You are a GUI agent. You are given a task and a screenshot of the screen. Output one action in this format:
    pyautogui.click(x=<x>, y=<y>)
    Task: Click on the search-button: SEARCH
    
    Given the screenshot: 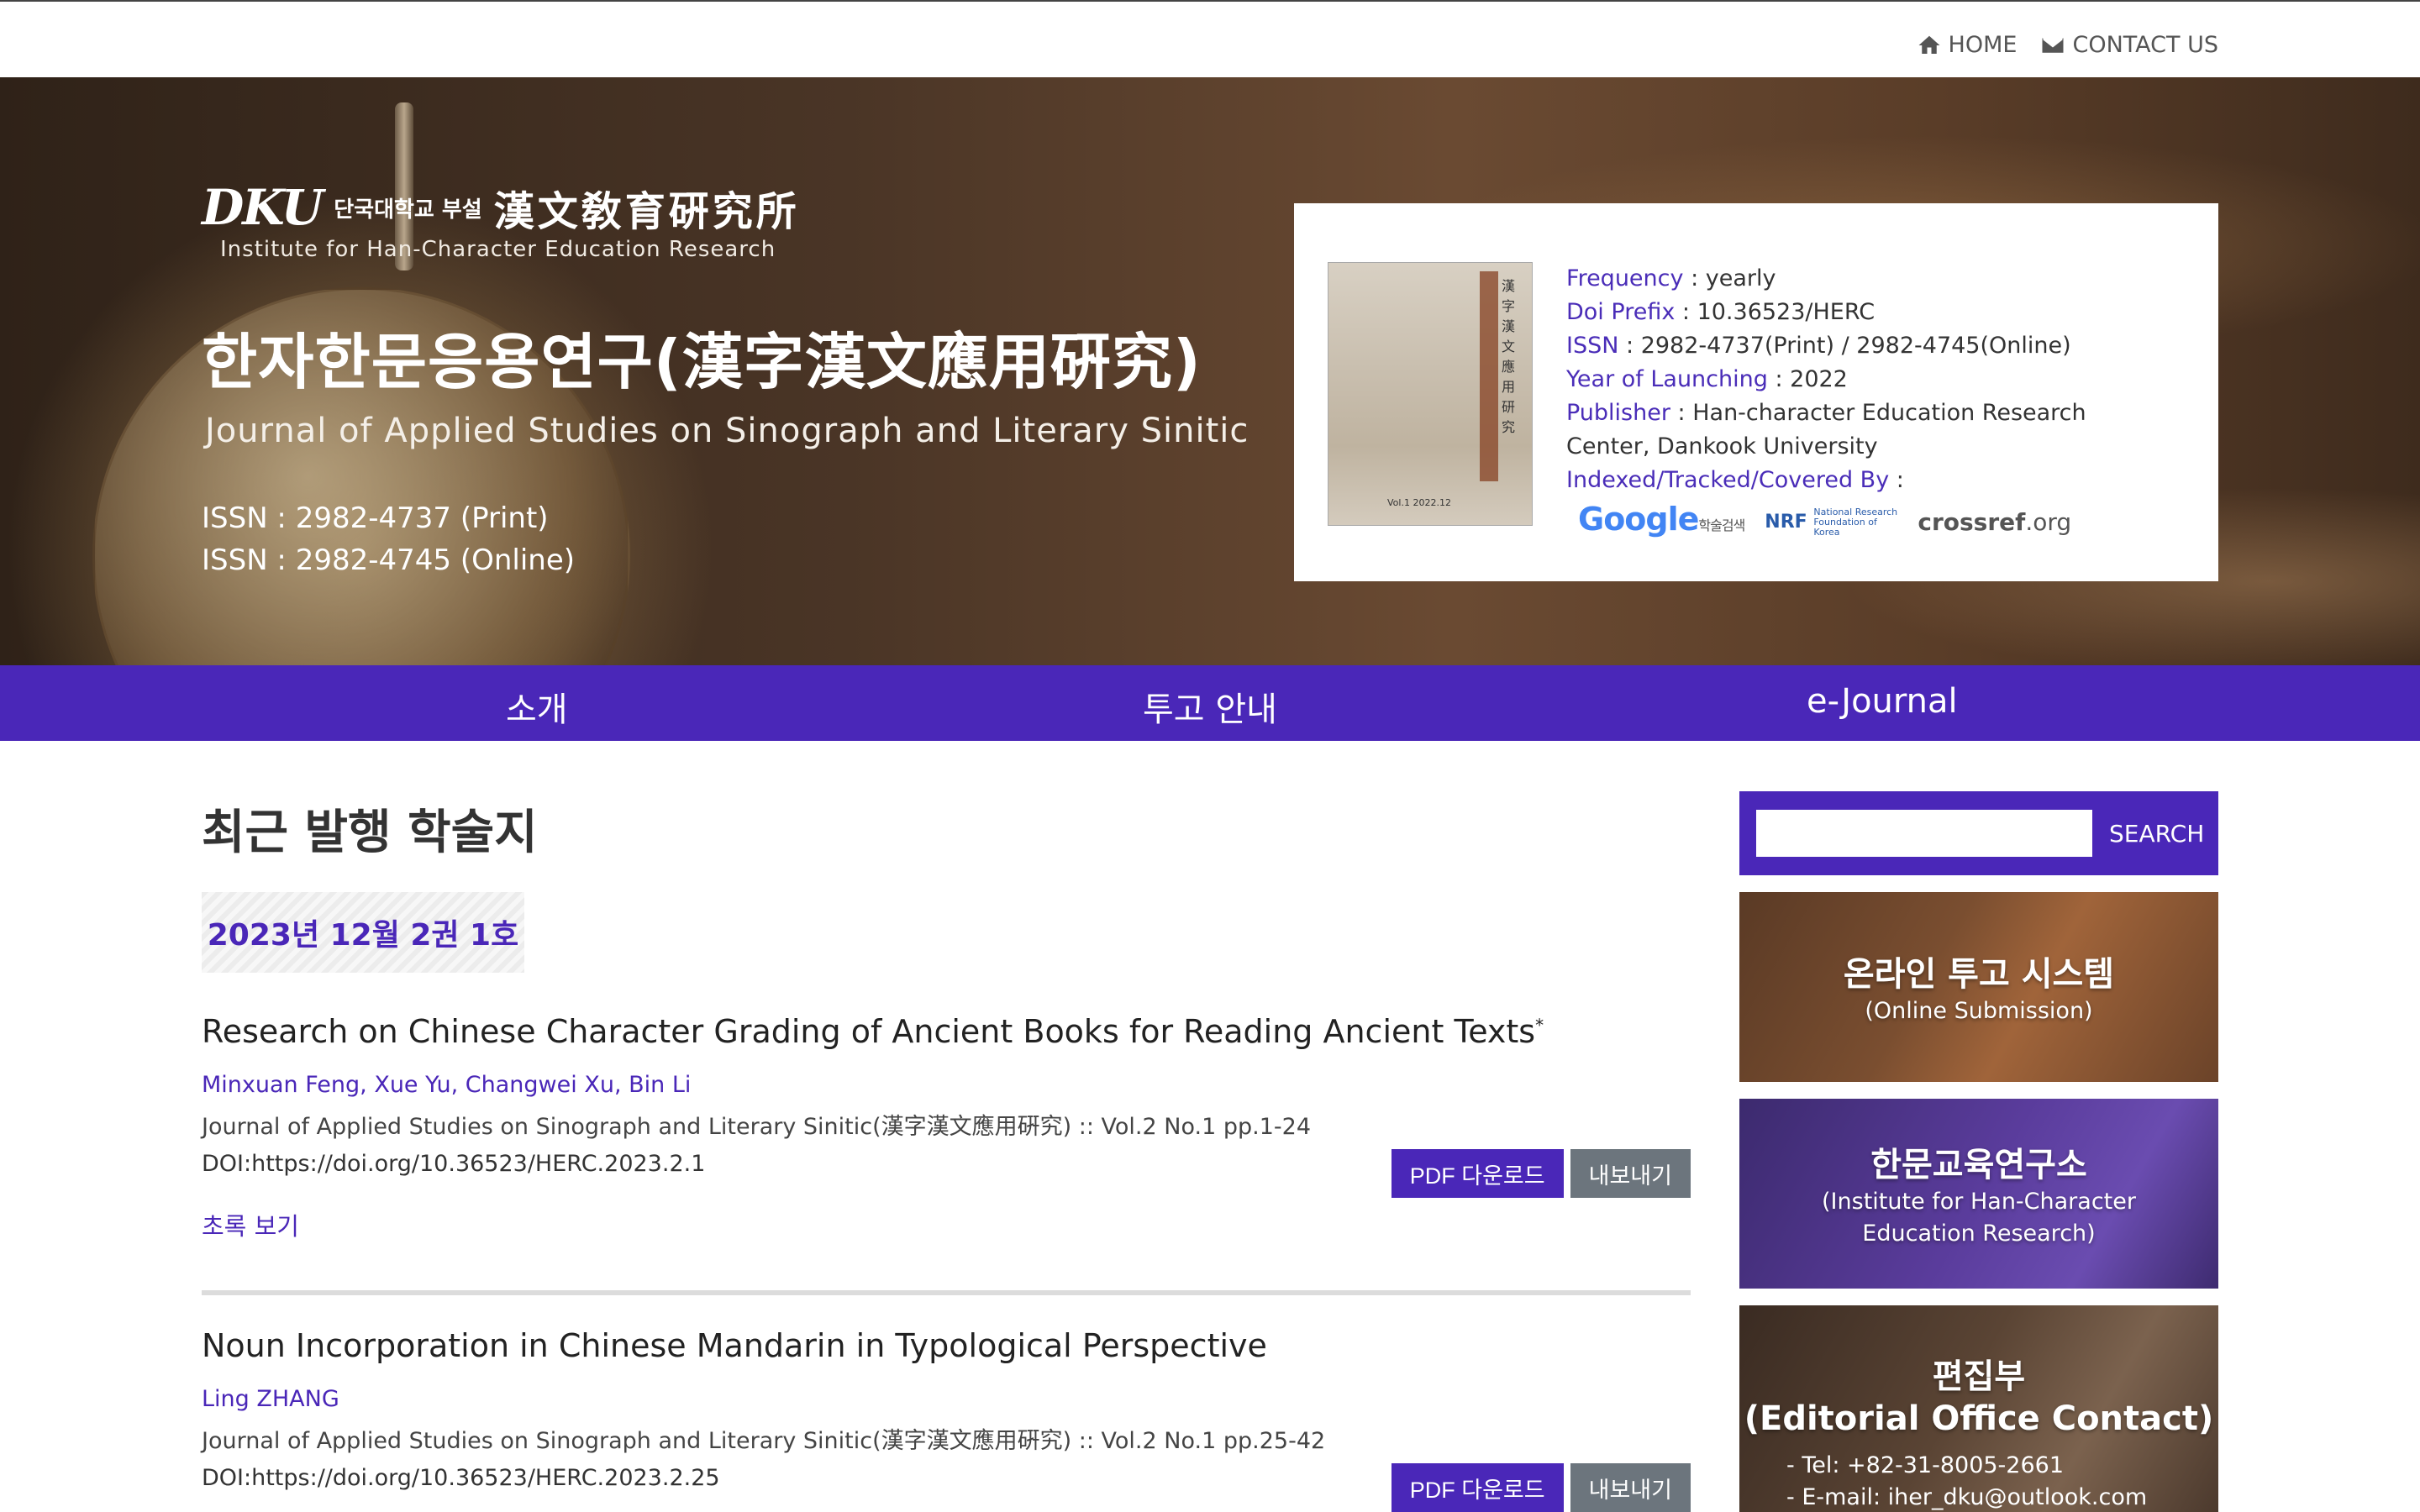 What is the action you would take?
    pyautogui.click(x=2156, y=833)
    